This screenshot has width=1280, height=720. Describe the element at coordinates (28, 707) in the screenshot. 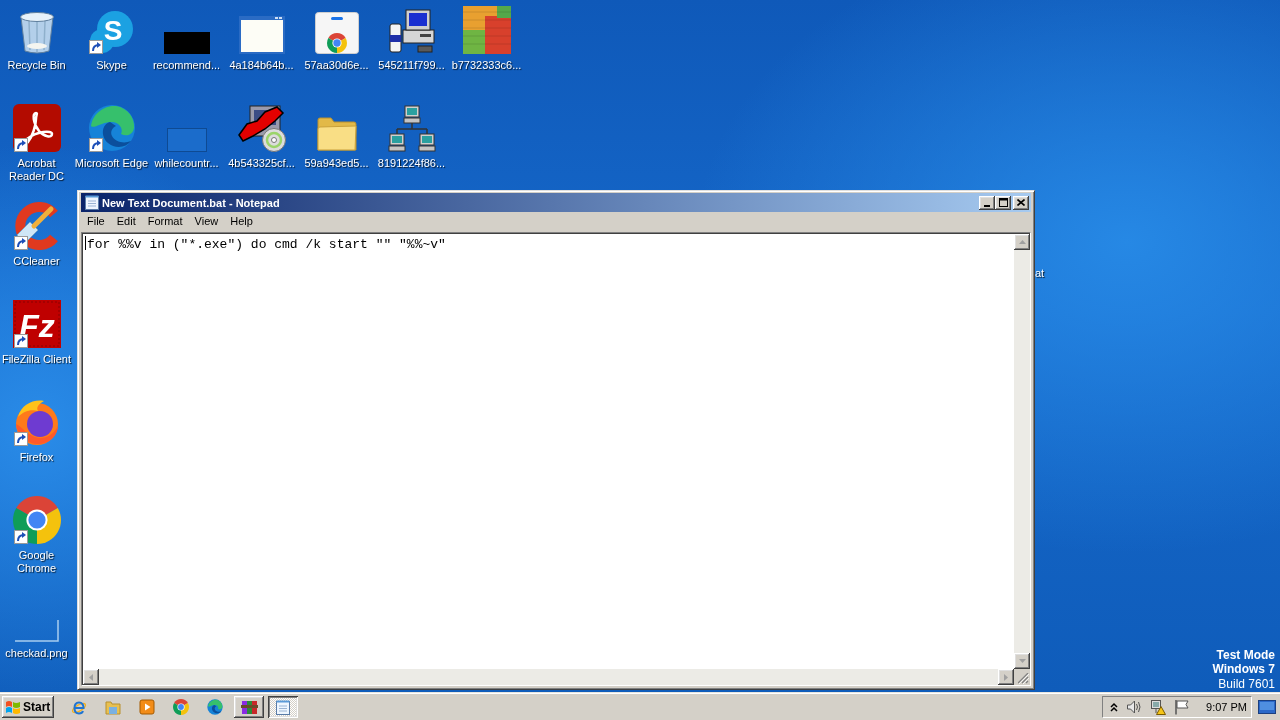

I see `start-button: Start` at that location.